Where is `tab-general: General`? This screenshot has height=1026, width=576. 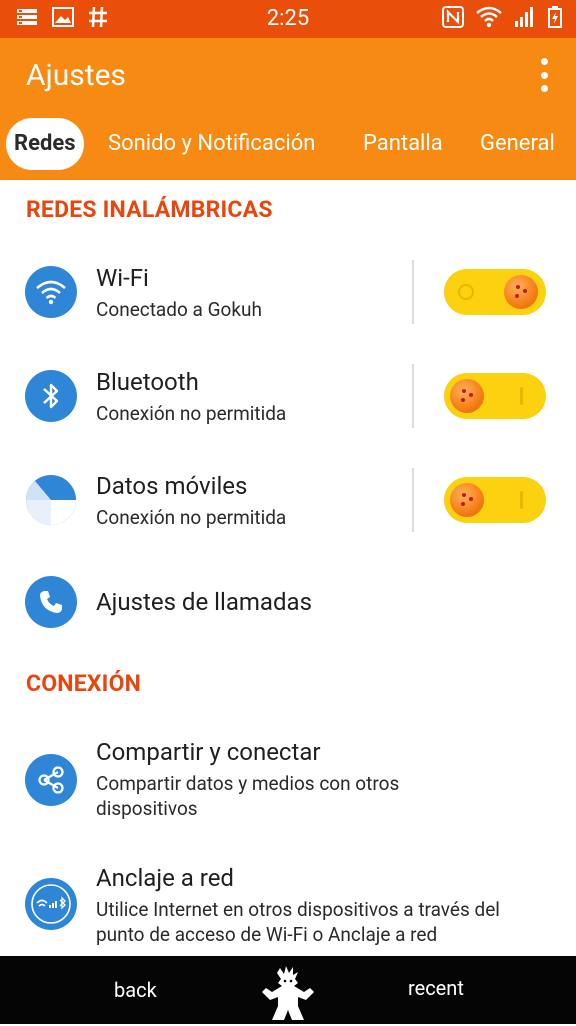
tab-general: General is located at coordinates (517, 144).